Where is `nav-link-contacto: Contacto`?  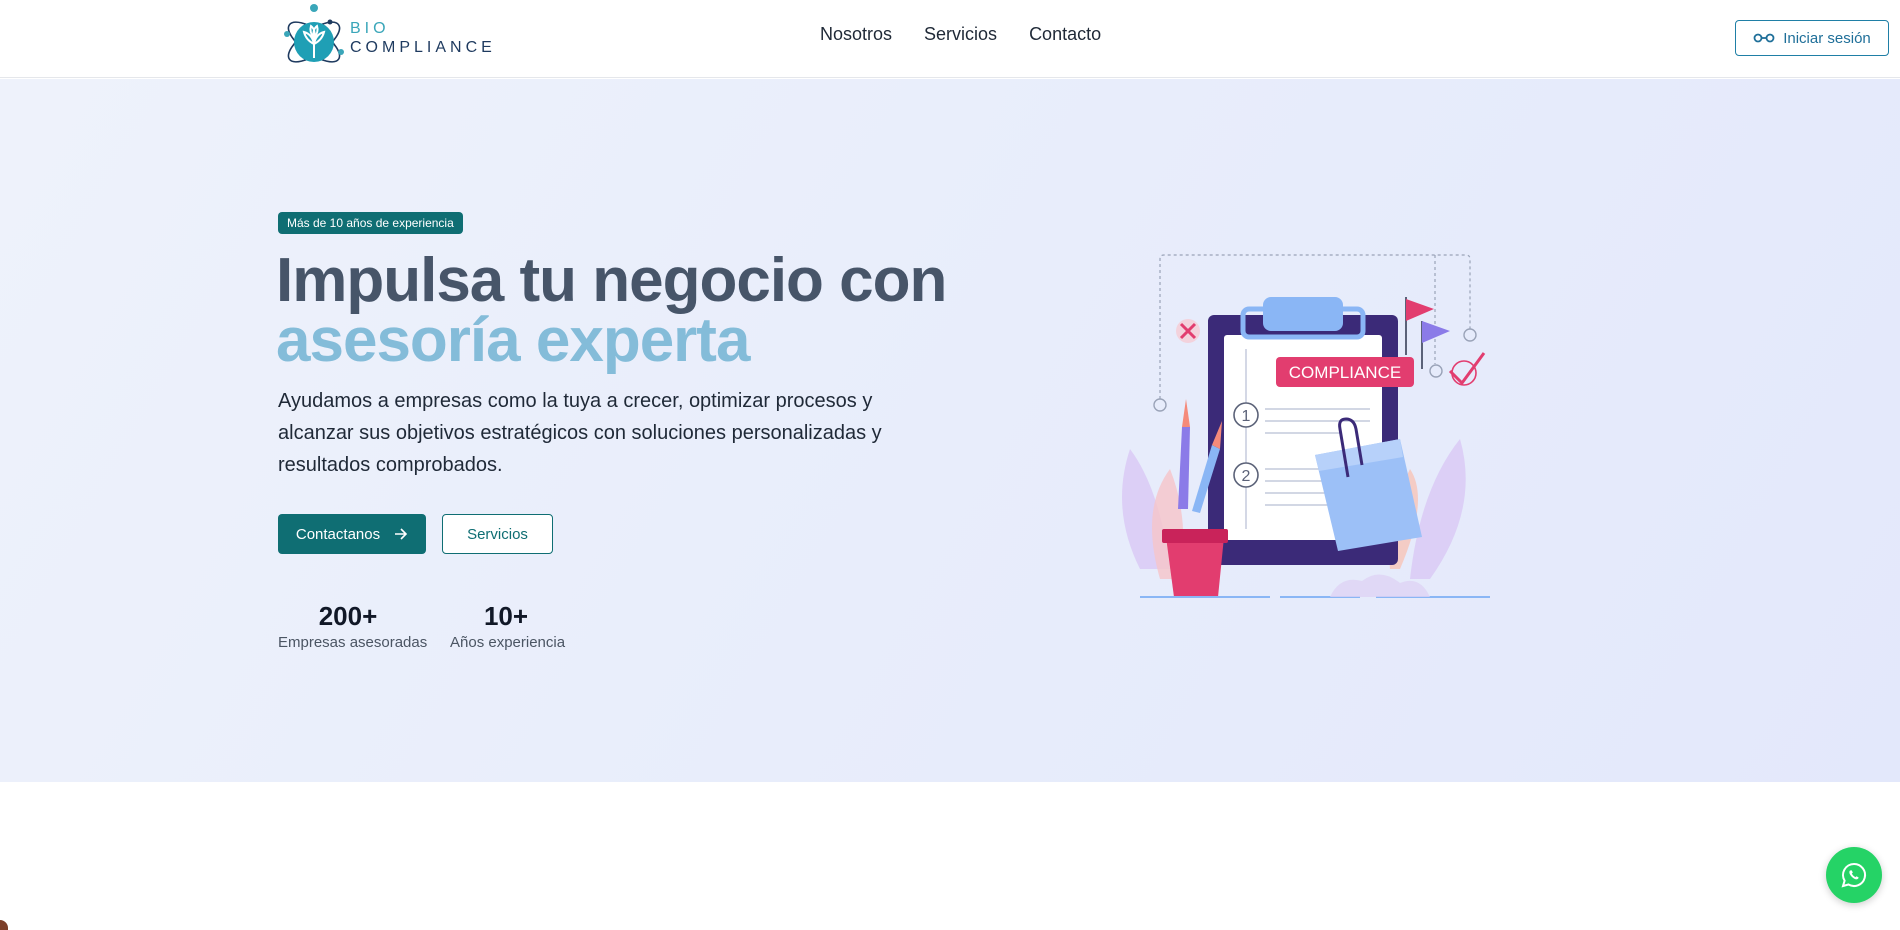
nav-link-contacto: Contacto is located at coordinates (1065, 34).